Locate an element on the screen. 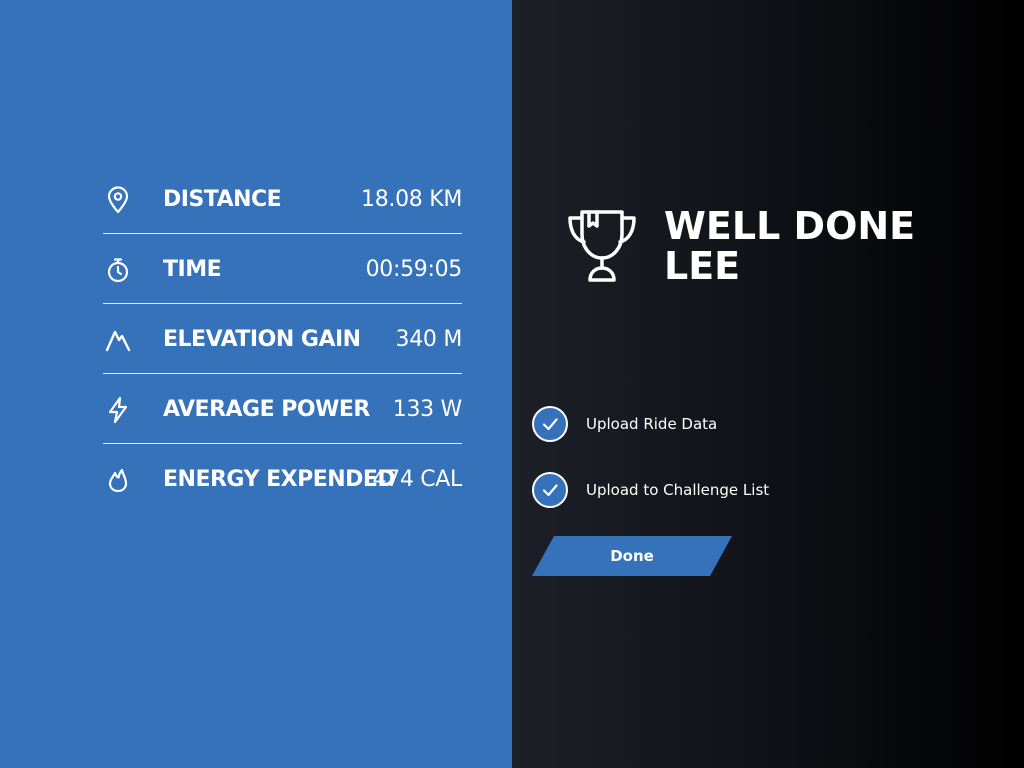 Image resolution: width=1024 pixels, height=768 pixels. option-upload-ride-data: Upload Ride Data is located at coordinates (624, 424).